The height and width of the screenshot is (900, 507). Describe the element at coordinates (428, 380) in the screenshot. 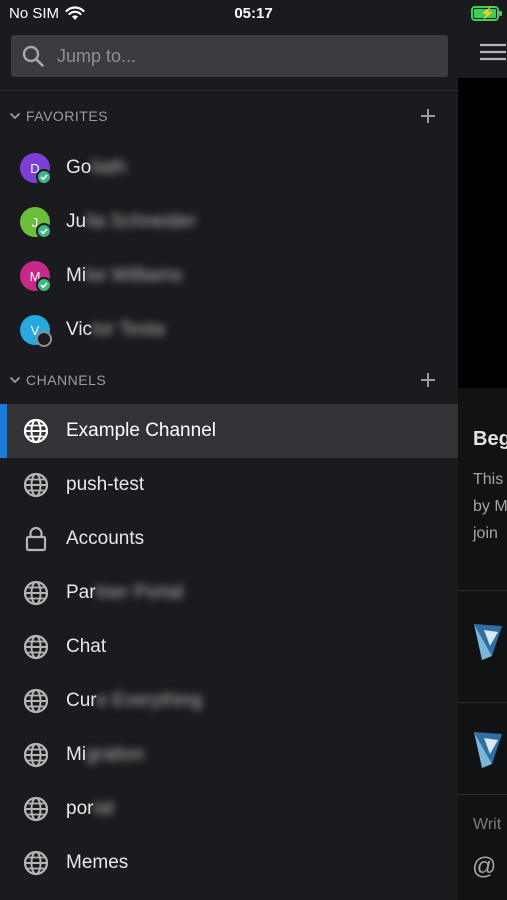

I see `add-channel-icon` at that location.